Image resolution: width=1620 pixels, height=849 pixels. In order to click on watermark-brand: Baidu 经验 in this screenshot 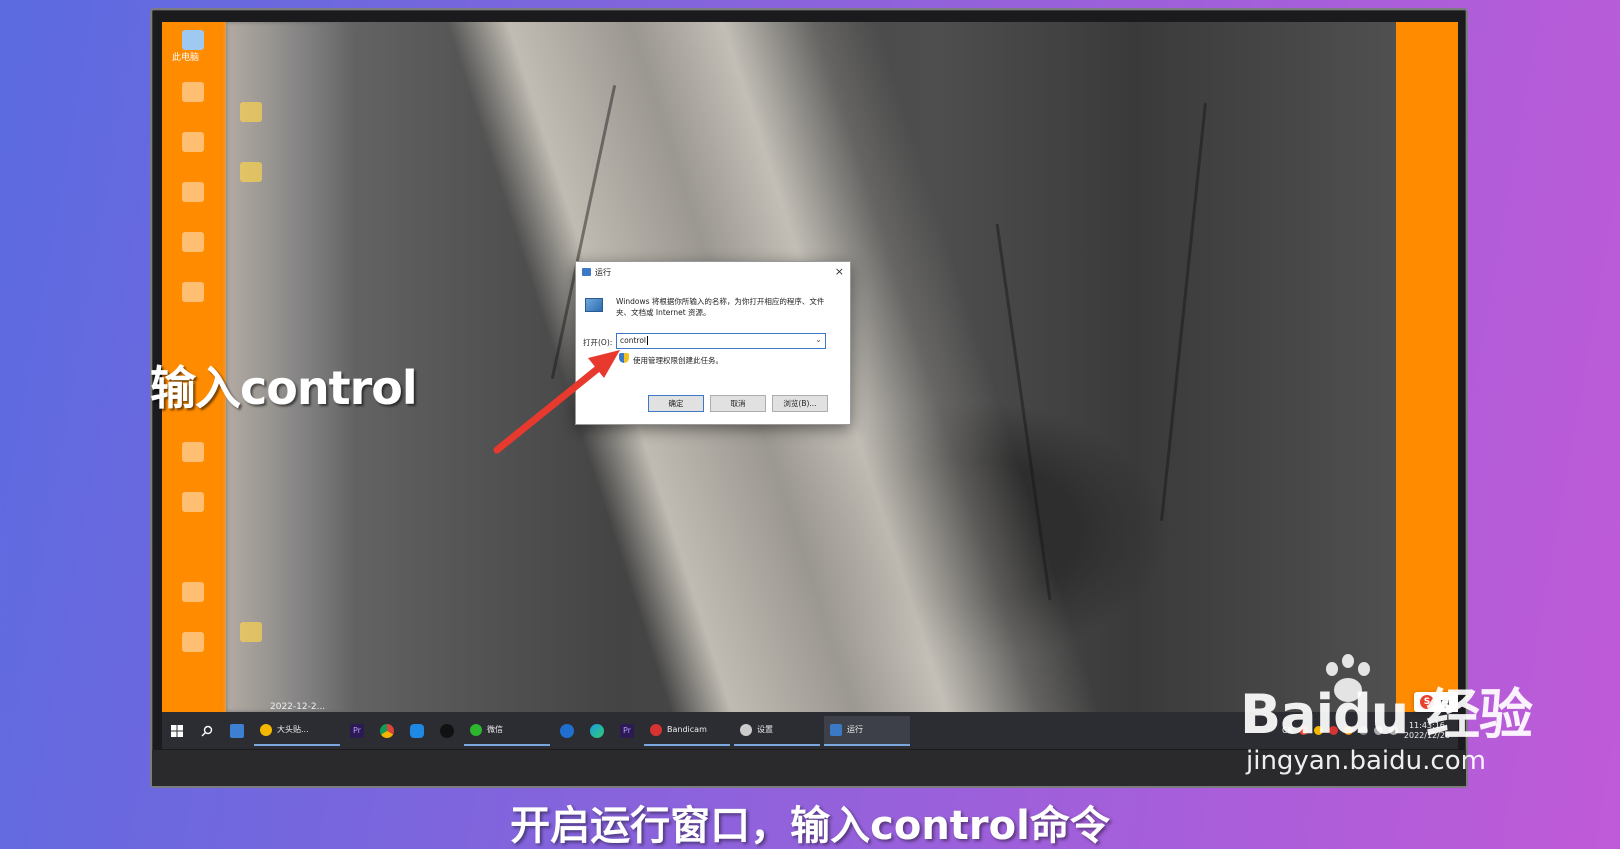, I will do `click(1386, 714)`.